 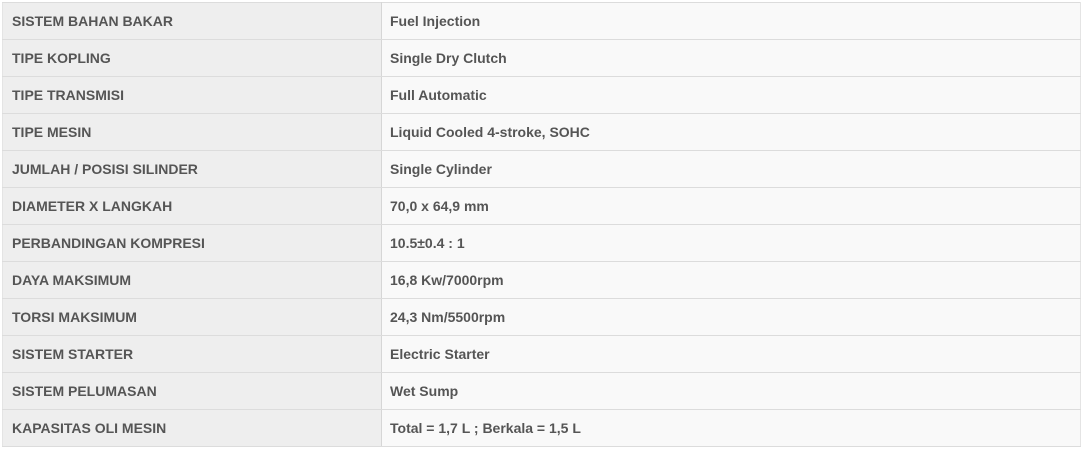 I want to click on spec-value: Total = 1,7 L ; Berkala = 1,5 L, so click(x=731, y=428).